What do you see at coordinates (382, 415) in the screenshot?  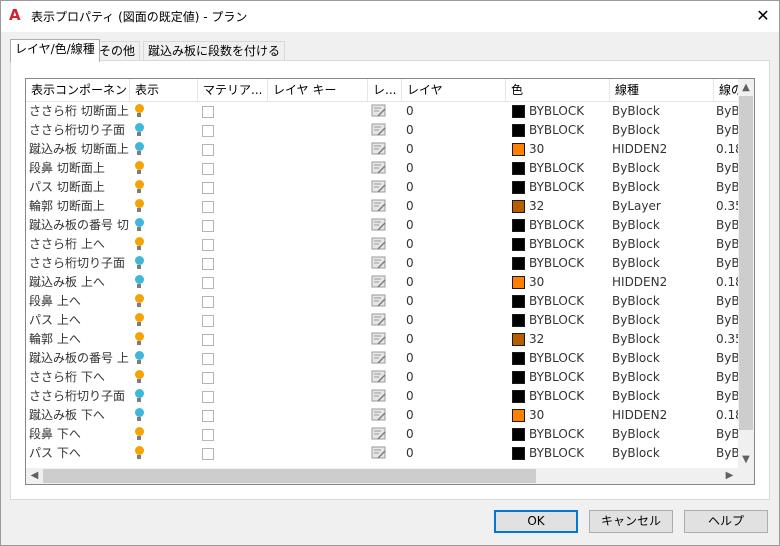 I see `table-row: 蹴込み板 下へ 0 30HIDDEN20.18 mm` at bounding box center [382, 415].